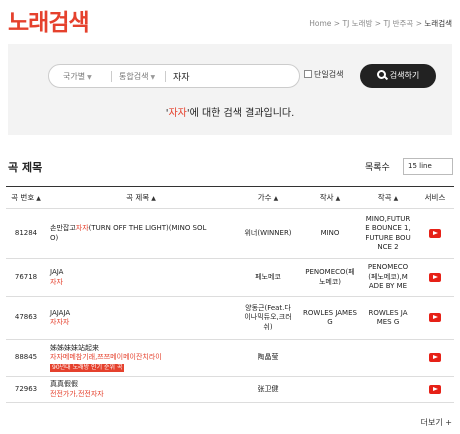 The height and width of the screenshot is (434, 460). I want to click on singer: 위너(WINNER), so click(268, 233).